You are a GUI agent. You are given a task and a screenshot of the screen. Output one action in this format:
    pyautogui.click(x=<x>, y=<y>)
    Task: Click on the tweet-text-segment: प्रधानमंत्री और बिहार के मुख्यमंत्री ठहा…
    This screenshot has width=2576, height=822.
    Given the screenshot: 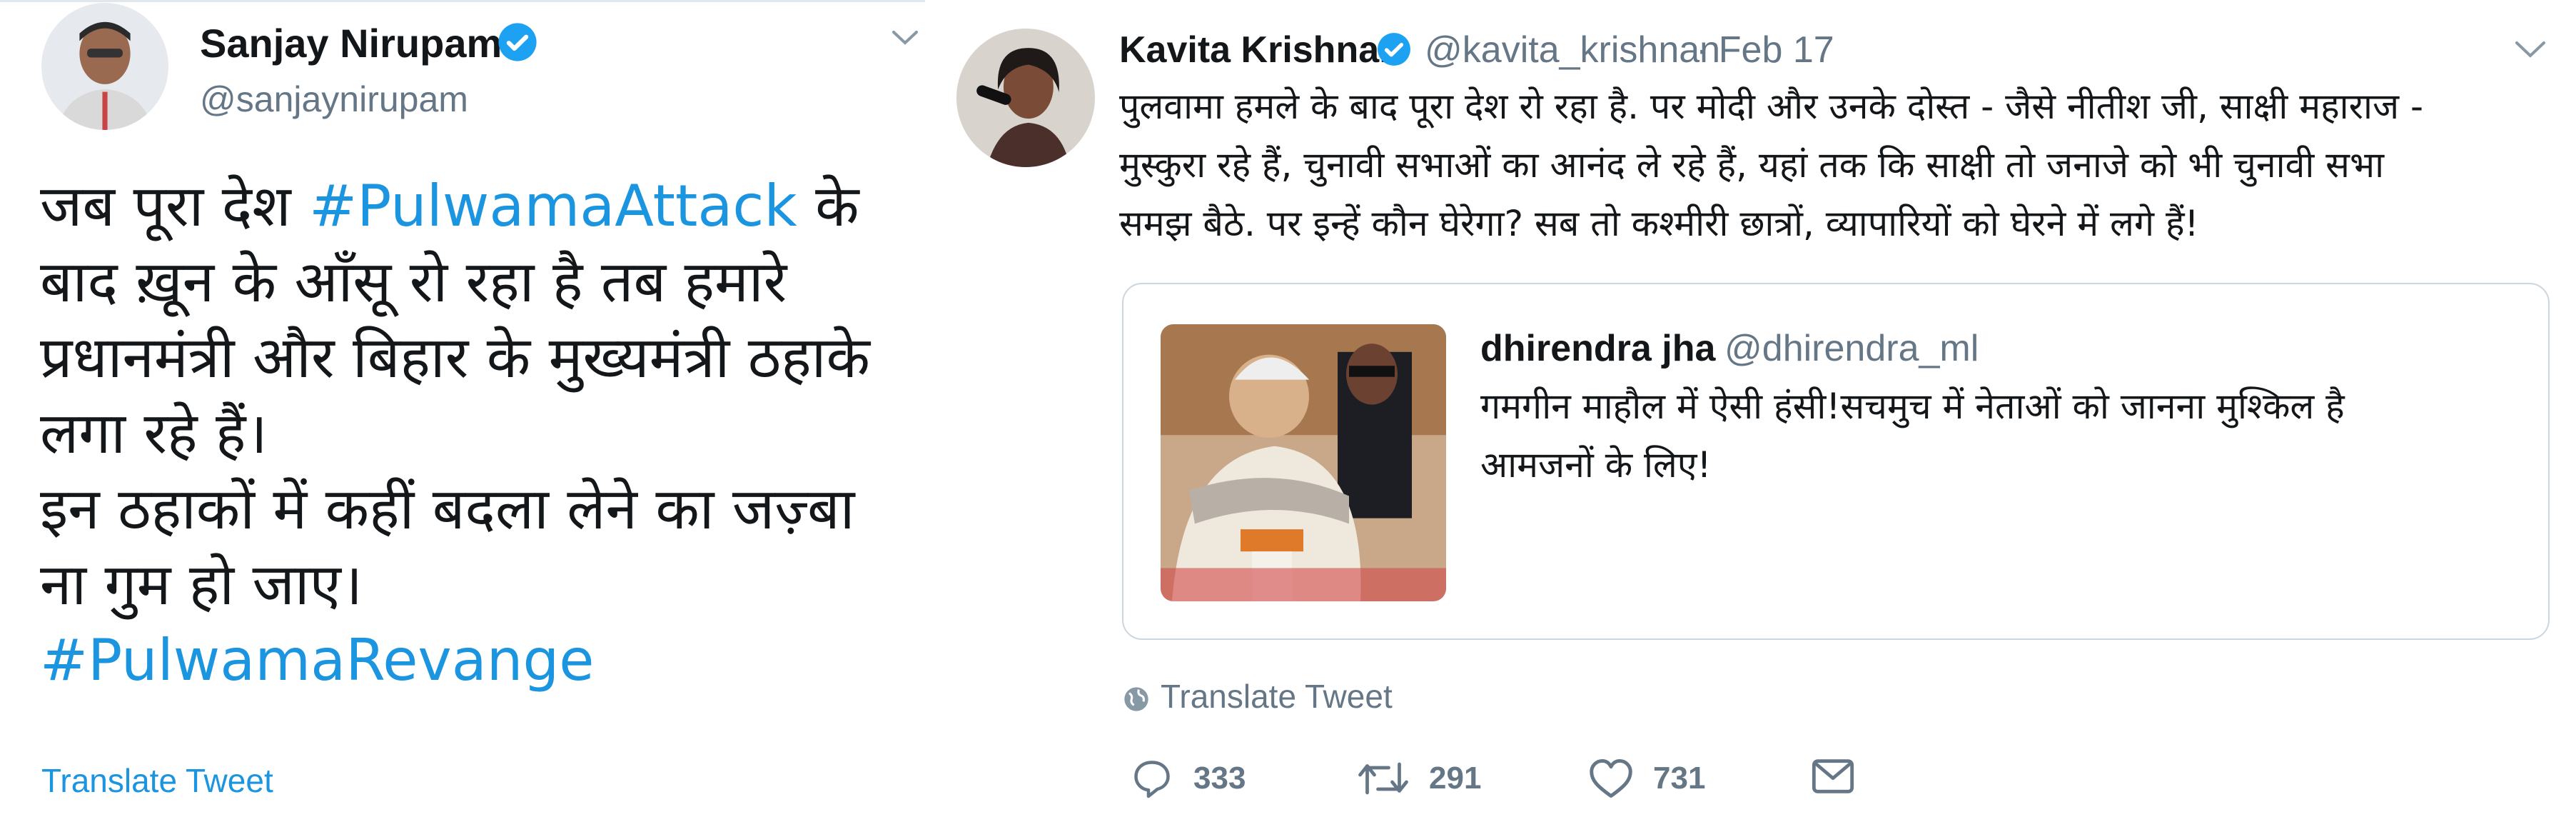 What is the action you would take?
    pyautogui.click(x=455, y=358)
    